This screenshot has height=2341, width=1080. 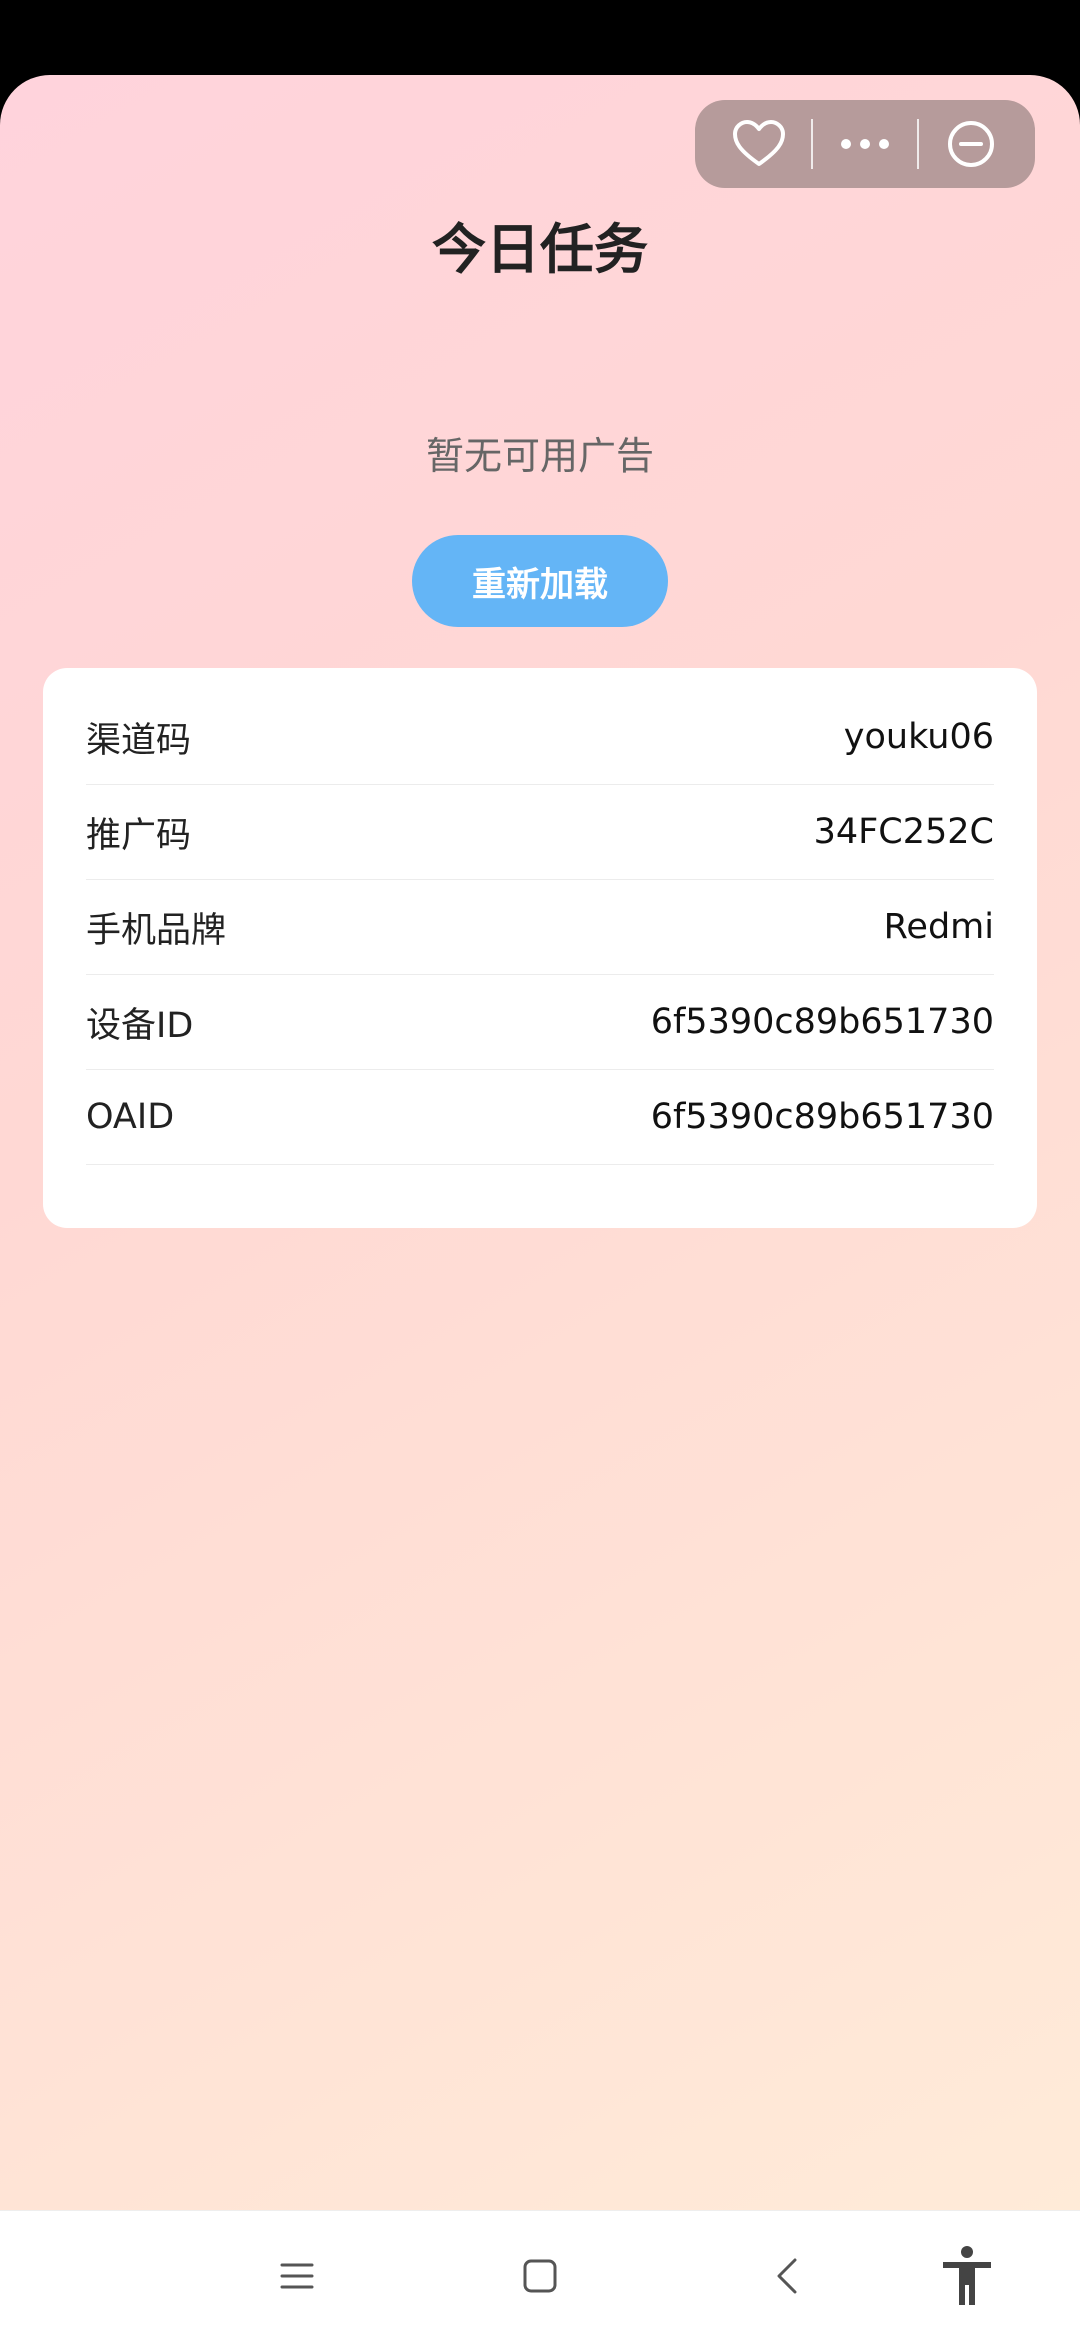 What do you see at coordinates (140, 1025) in the screenshot?
I see `info-key: 设备ID` at bounding box center [140, 1025].